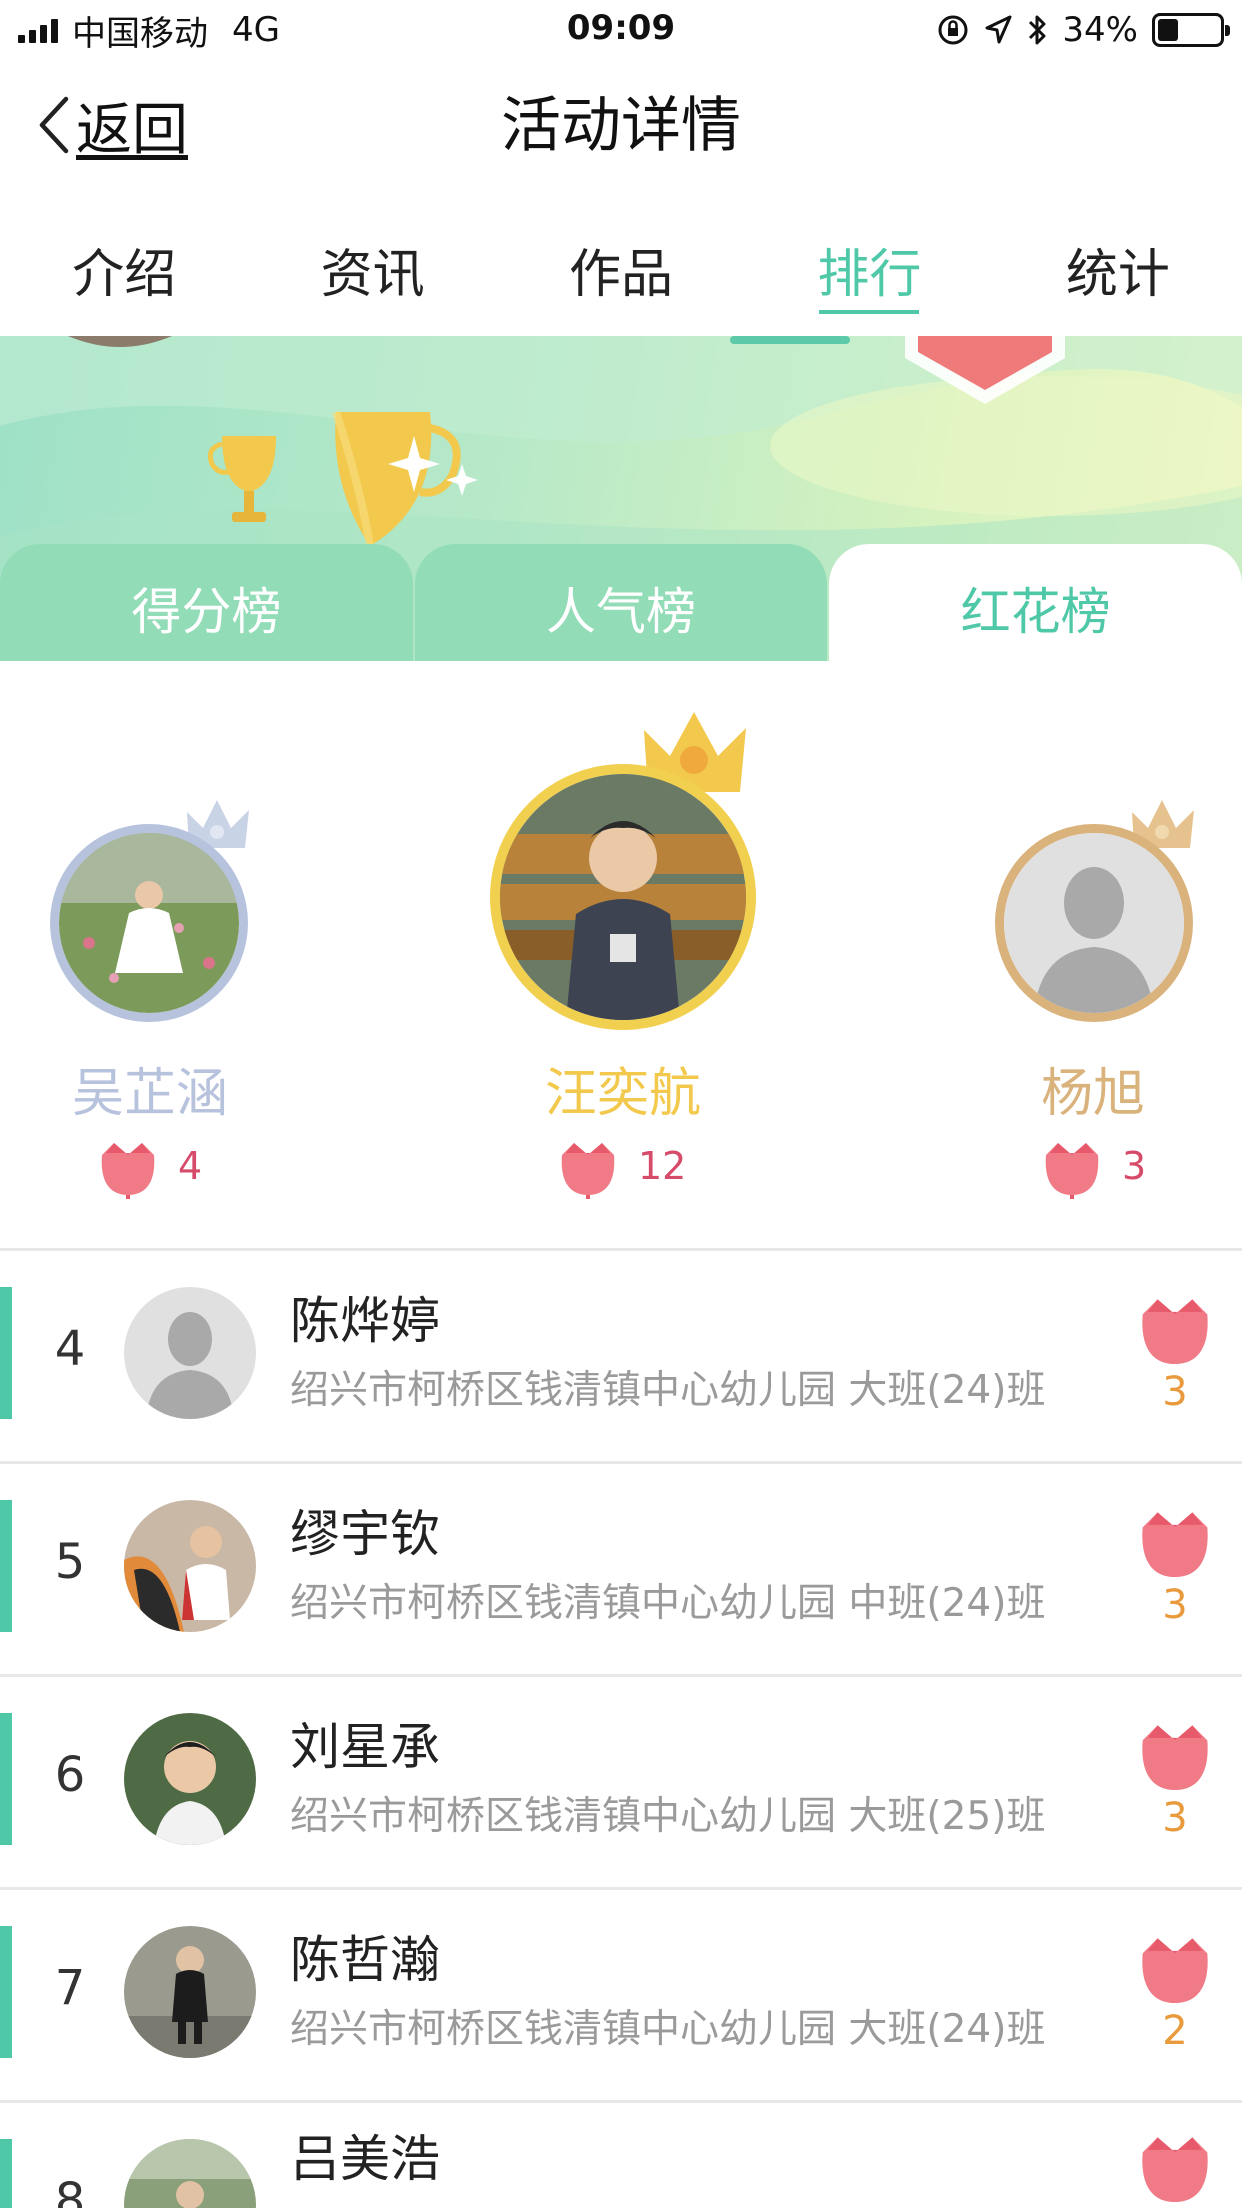 This screenshot has width=1242, height=2208. Describe the element at coordinates (1175, 2031) in the screenshot. I see `flower-count: 2` at that location.